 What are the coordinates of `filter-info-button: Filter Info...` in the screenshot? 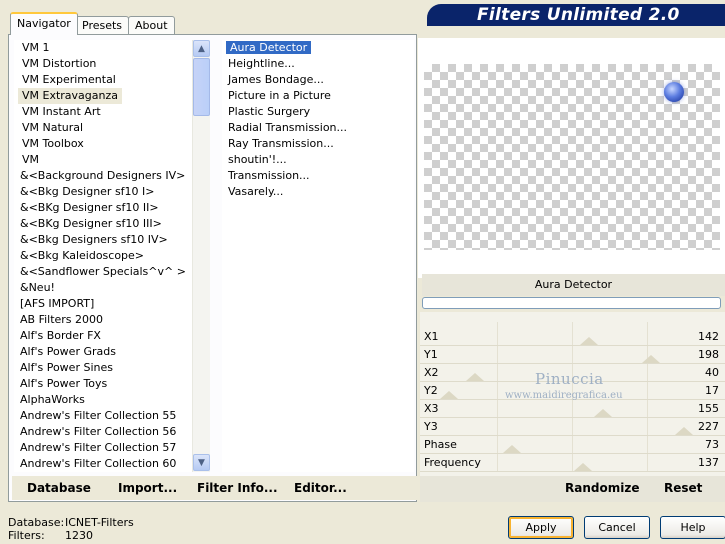 It's located at (237, 488).